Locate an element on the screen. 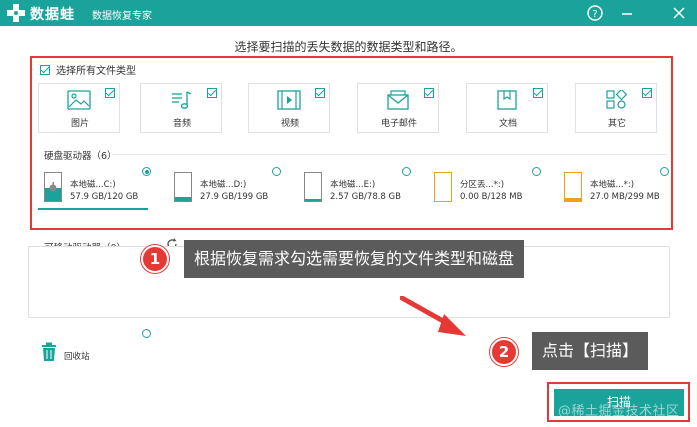 The width and height of the screenshot is (697, 427). file-type-label: 图片 is located at coordinates (79, 124).